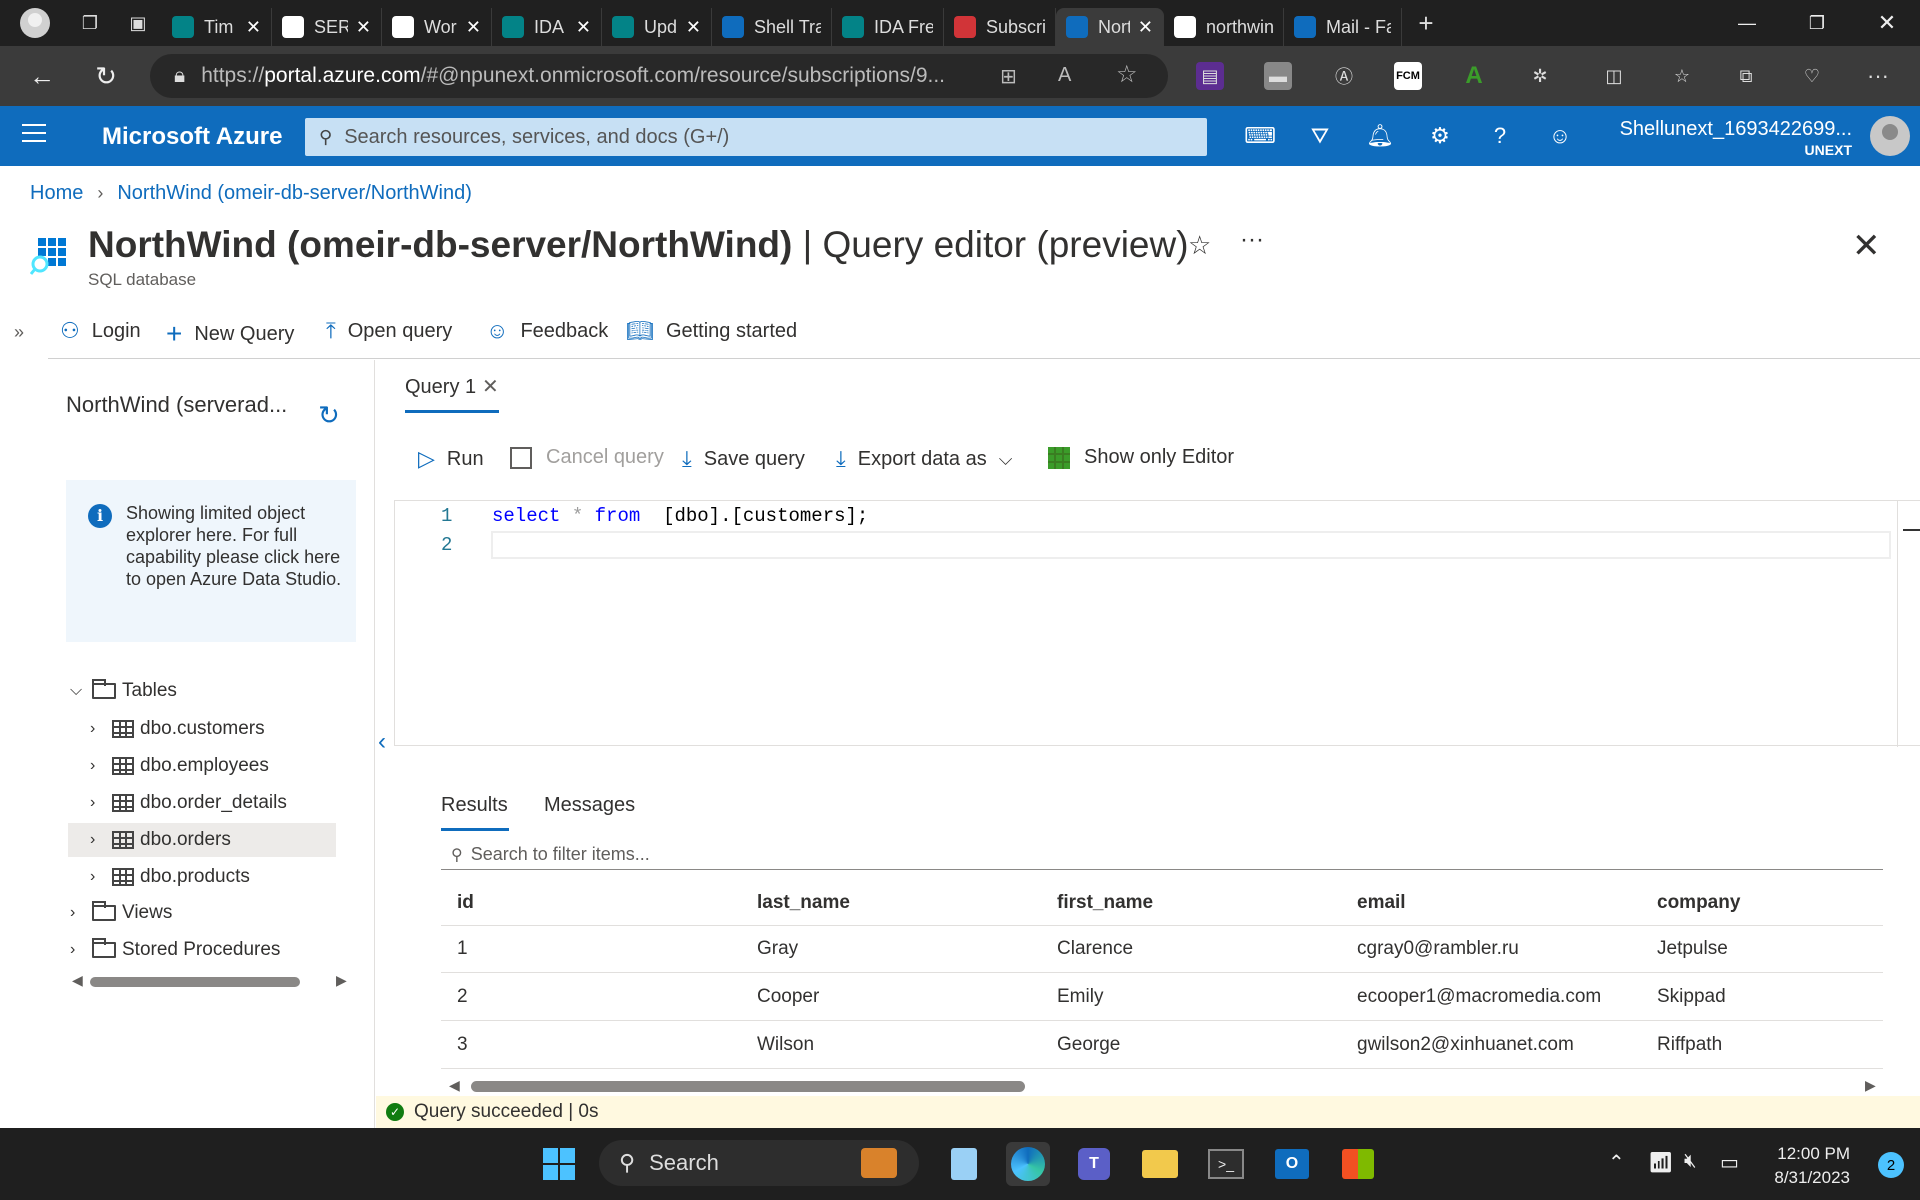 The image size is (1920, 1200). What do you see at coordinates (123, 691) in the screenshot?
I see `tree-tables-folder: ⌵ Tables` at bounding box center [123, 691].